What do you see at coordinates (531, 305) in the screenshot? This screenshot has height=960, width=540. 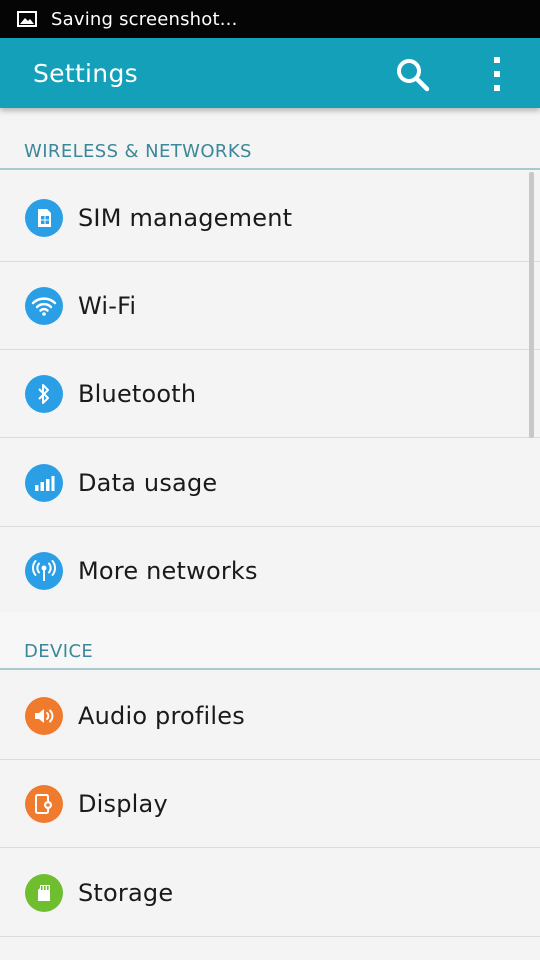 I see `scrollbar` at bounding box center [531, 305].